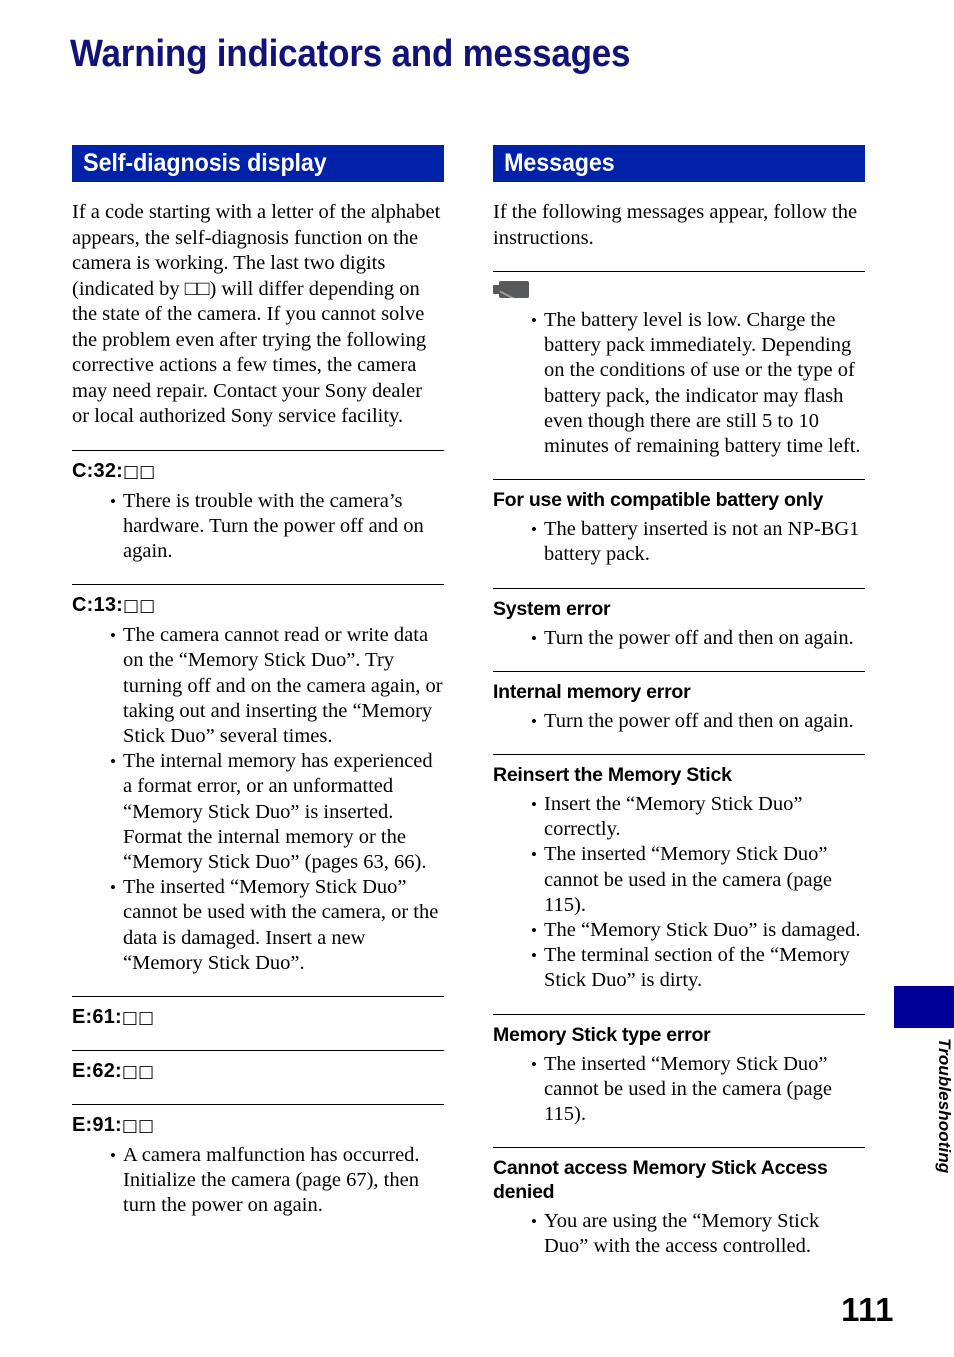  Describe the element at coordinates (602, 1034) in the screenshot. I see `entry-title: Memory Stick type error` at that location.